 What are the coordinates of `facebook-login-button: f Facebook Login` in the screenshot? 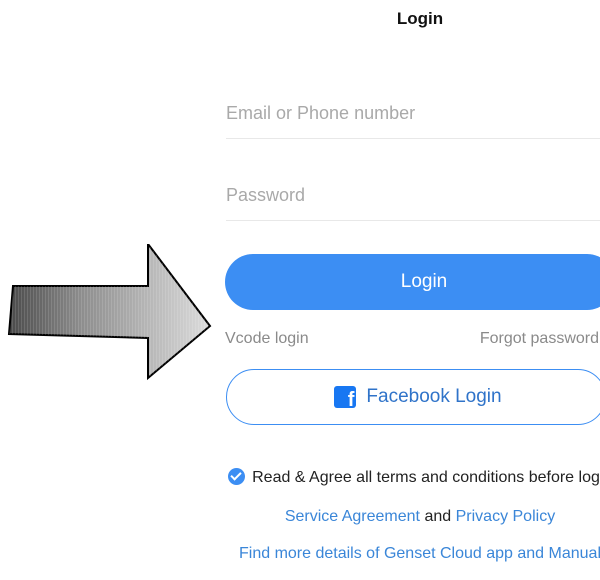 It's located at (413, 397).